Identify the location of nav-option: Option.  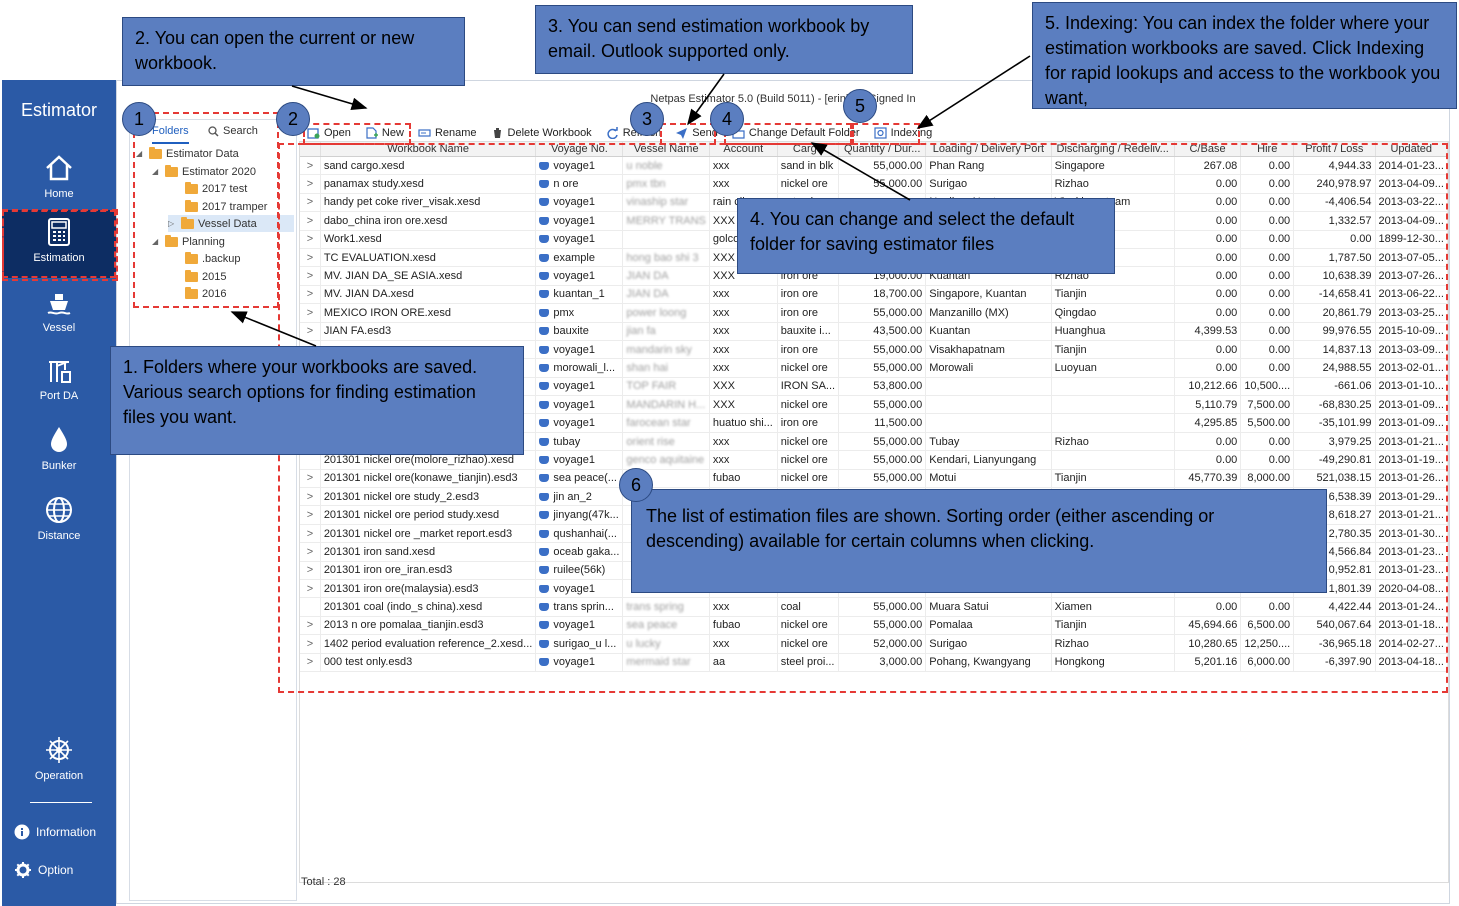
(43, 870).